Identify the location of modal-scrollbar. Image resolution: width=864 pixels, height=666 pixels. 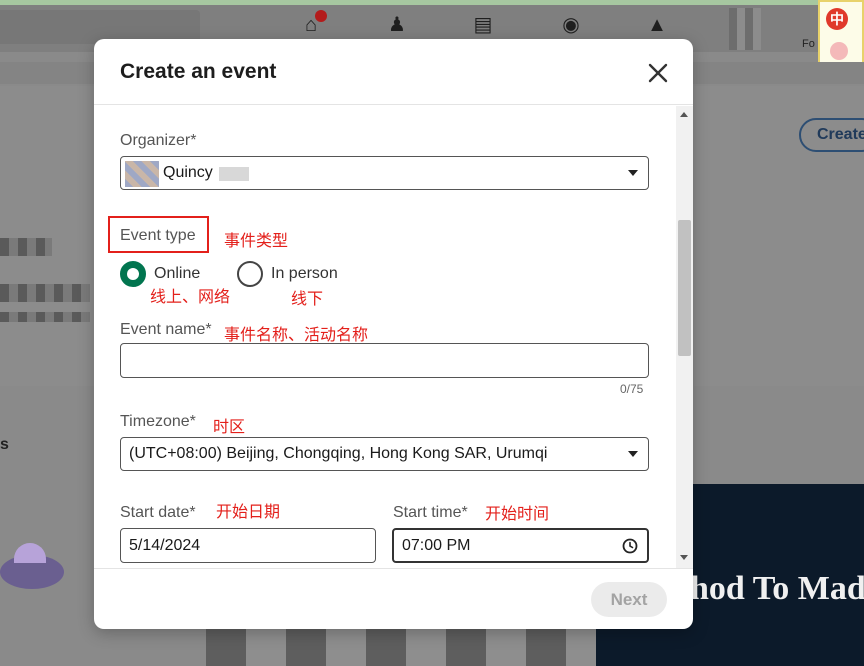
(684, 337).